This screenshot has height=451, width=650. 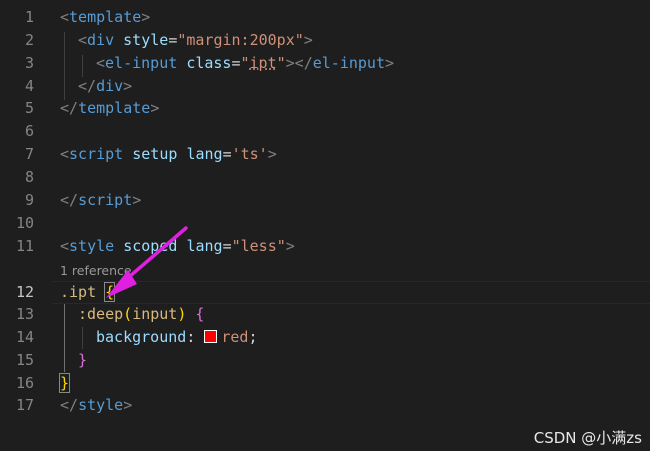 What do you see at coordinates (128, 314) in the screenshot?
I see `paren: (` at bounding box center [128, 314].